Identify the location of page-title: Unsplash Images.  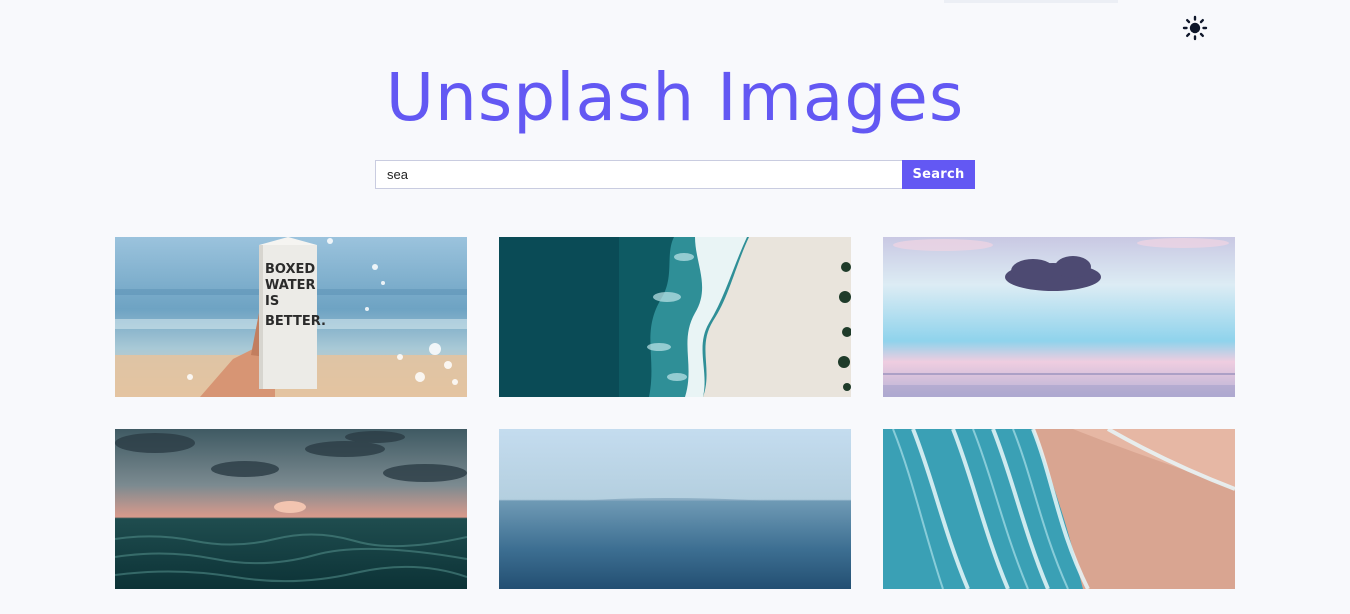
(675, 97).